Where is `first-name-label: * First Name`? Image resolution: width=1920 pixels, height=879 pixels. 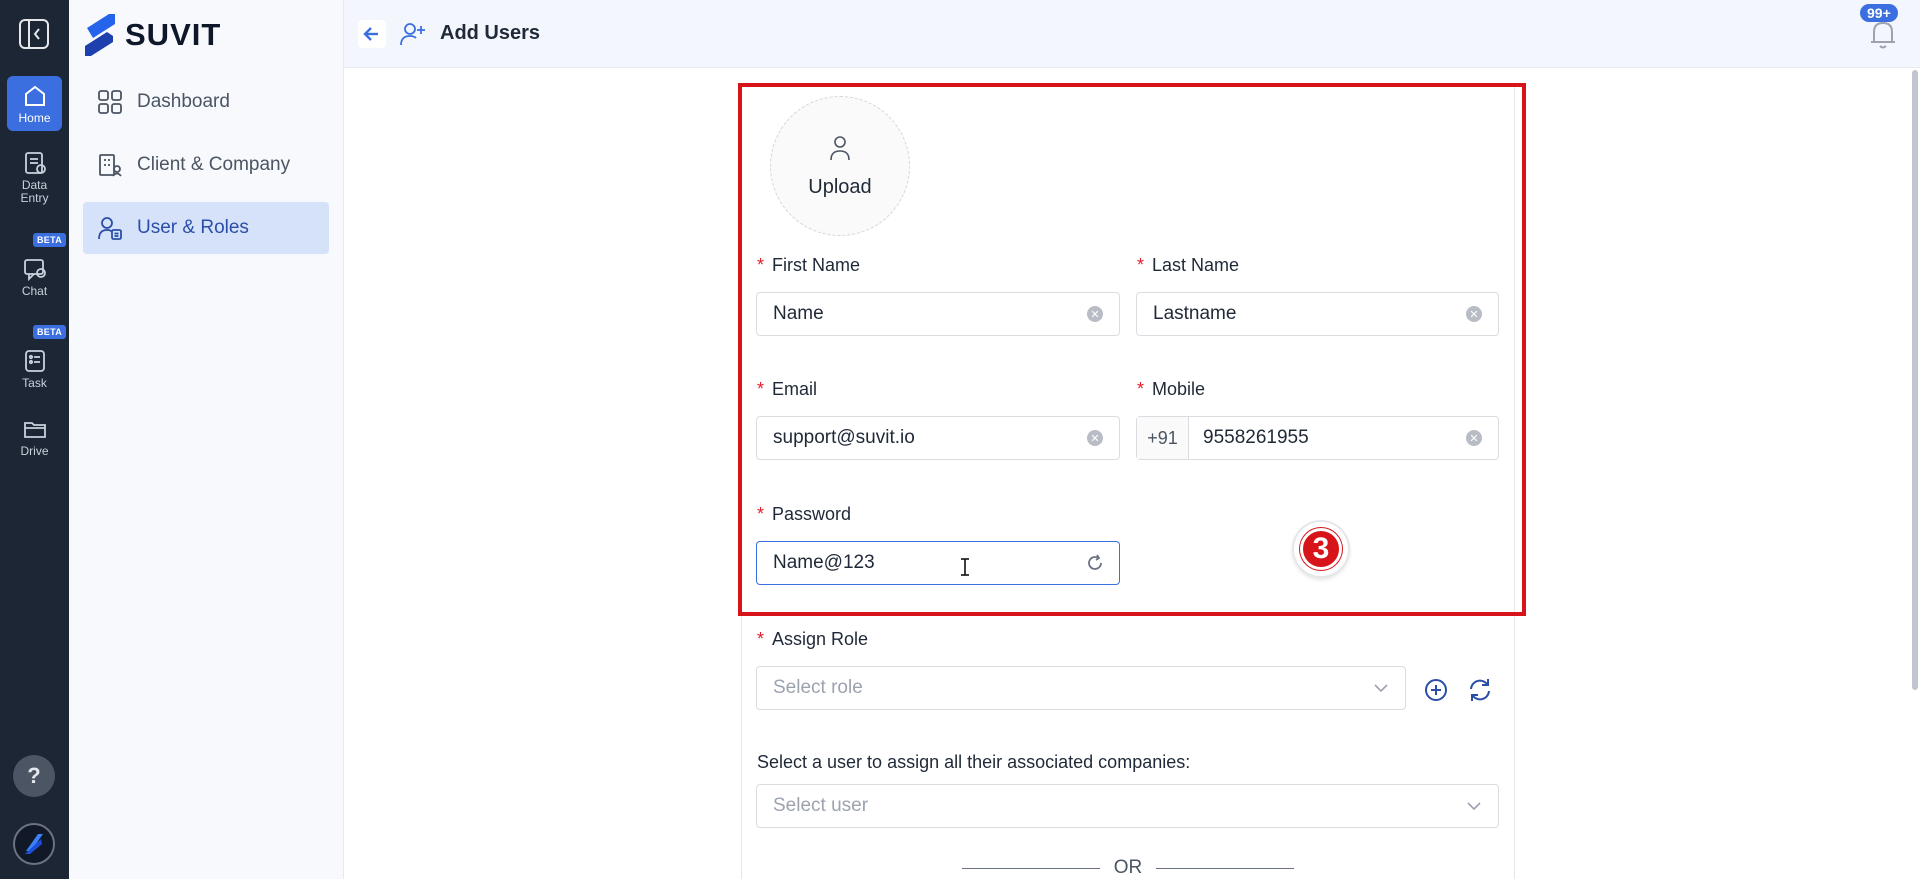 first-name-label: * First Name is located at coordinates (808, 265).